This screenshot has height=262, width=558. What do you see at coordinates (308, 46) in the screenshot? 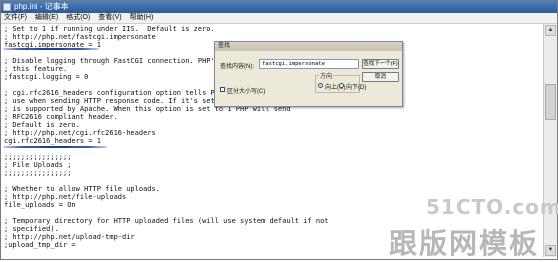
I see `find-dialog-titlebar: 查找` at bounding box center [308, 46].